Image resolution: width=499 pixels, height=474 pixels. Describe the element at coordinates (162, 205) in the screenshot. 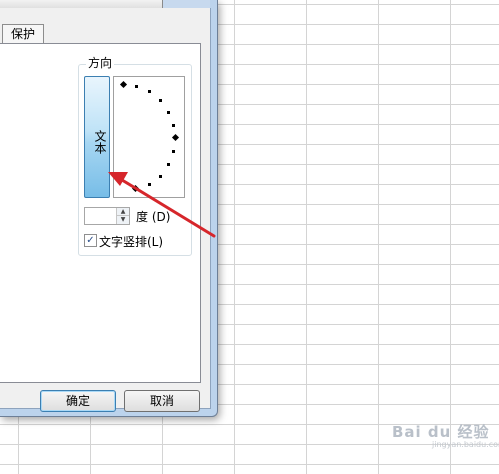

I see `annotation-arrow-icon` at that location.